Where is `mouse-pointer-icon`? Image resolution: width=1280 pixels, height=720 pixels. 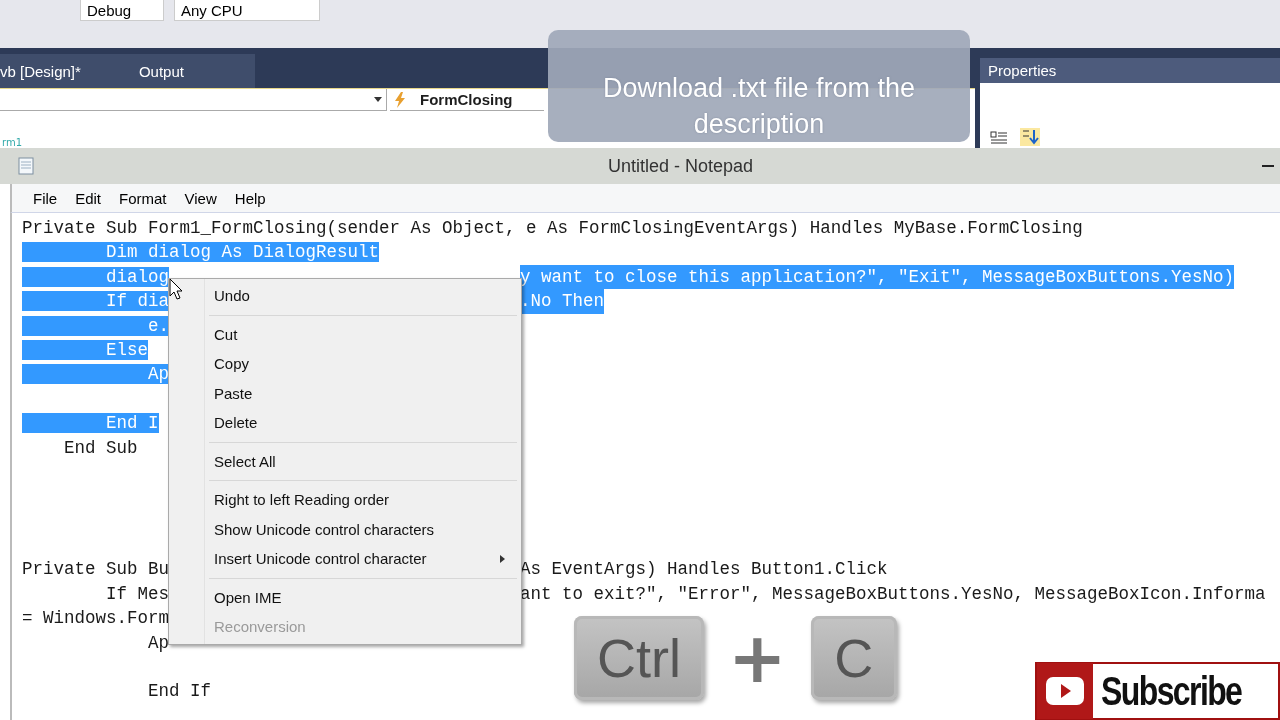 mouse-pointer-icon is located at coordinates (176, 289).